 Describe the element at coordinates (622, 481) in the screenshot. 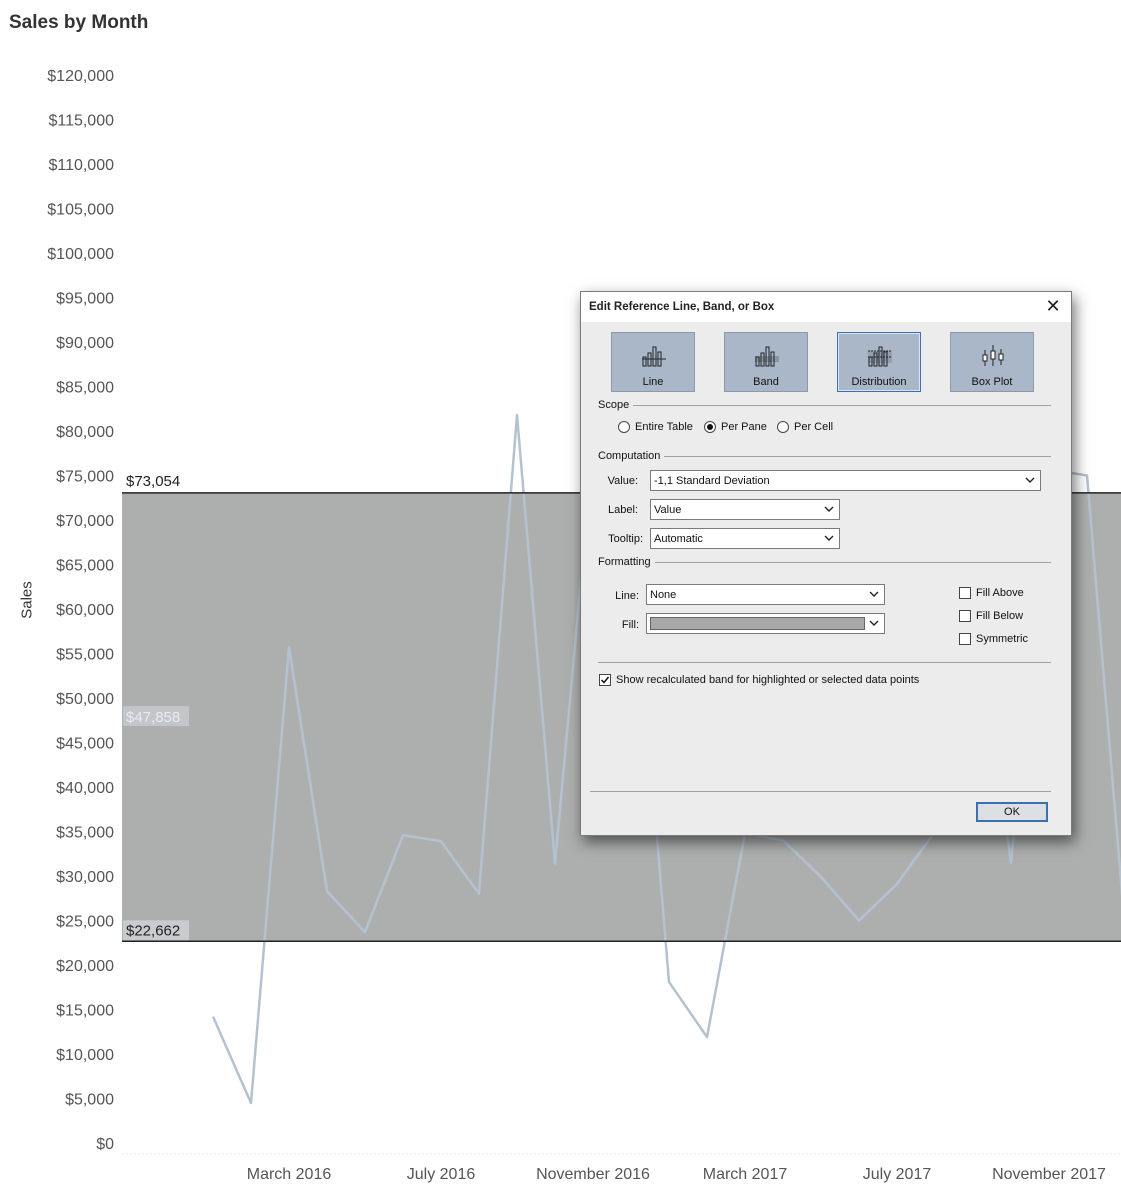

I see `value-label: Value:` at that location.